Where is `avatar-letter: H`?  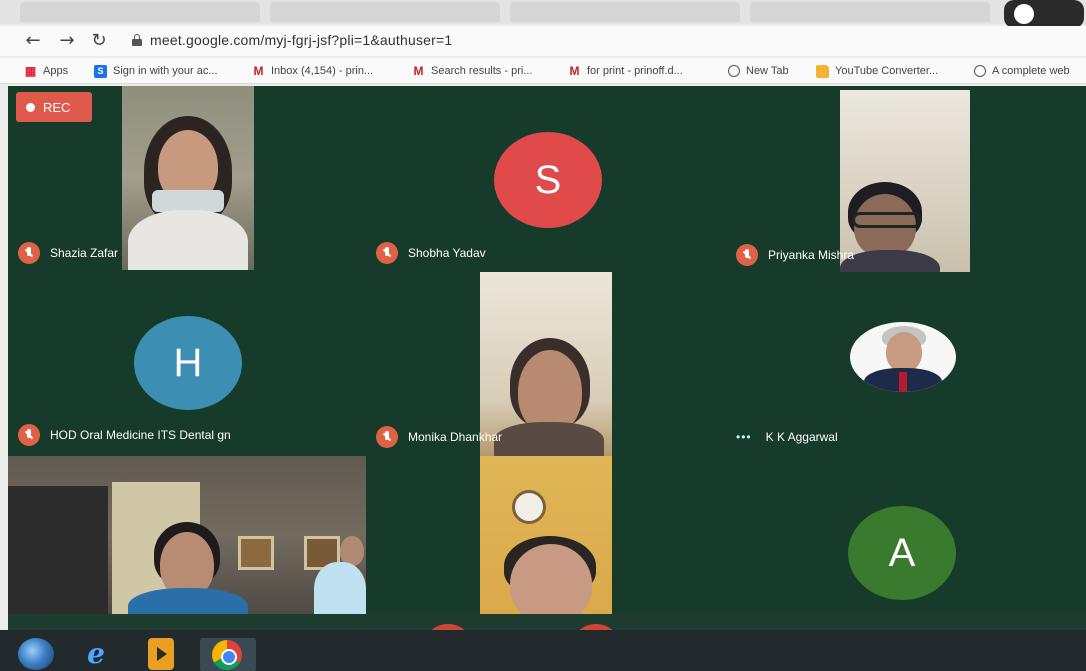 avatar-letter: H is located at coordinates (188, 362).